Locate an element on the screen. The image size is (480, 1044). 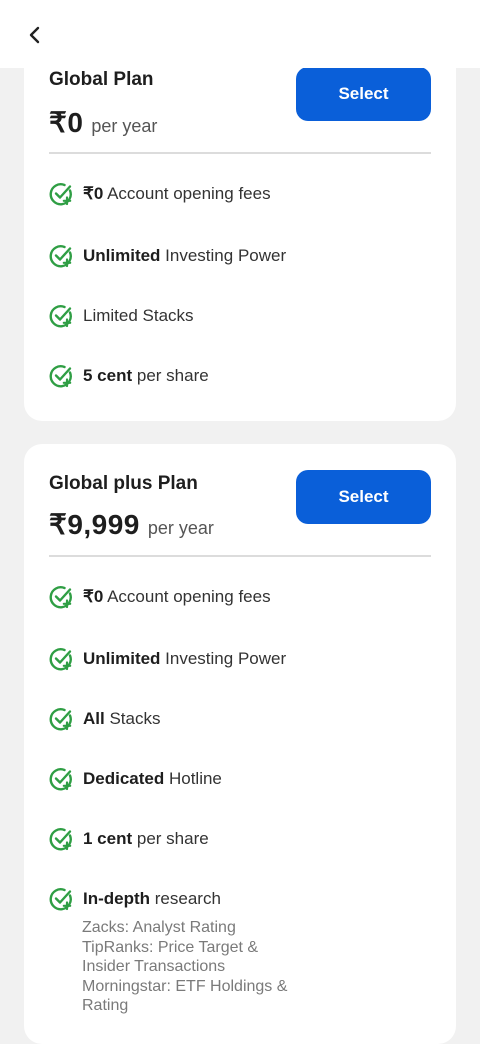
plan-title: Global plus Plan is located at coordinates (123, 483).